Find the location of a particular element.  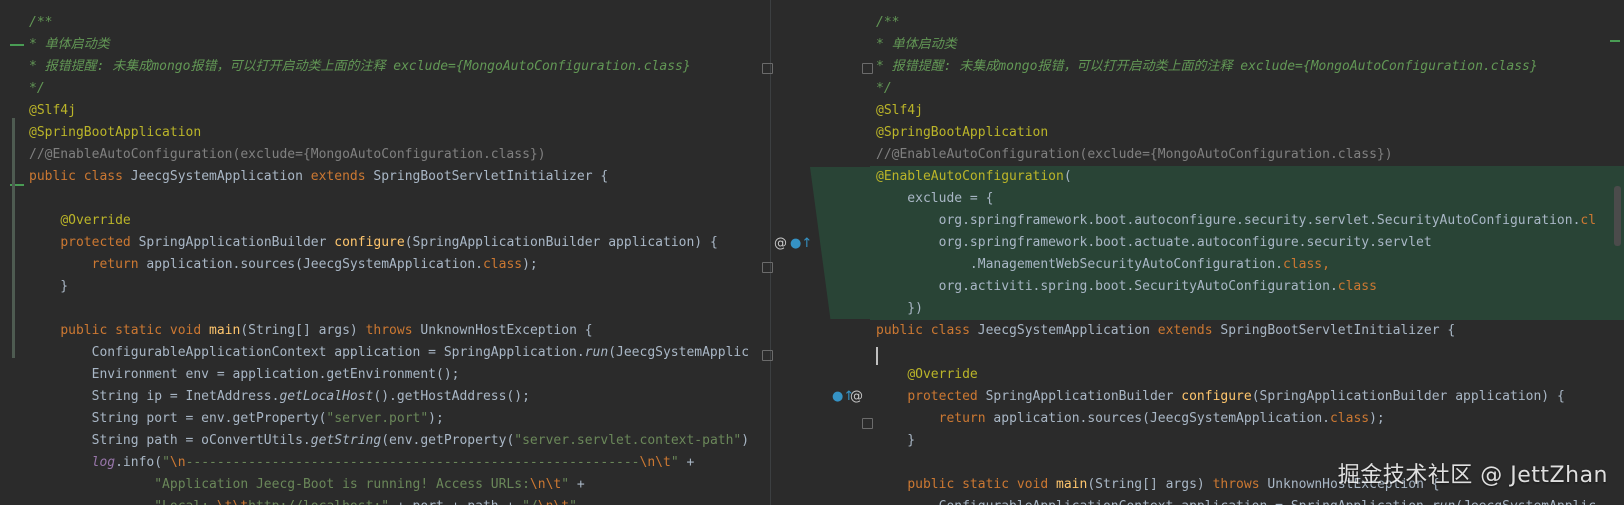

code-token: main is located at coordinates (225, 330).